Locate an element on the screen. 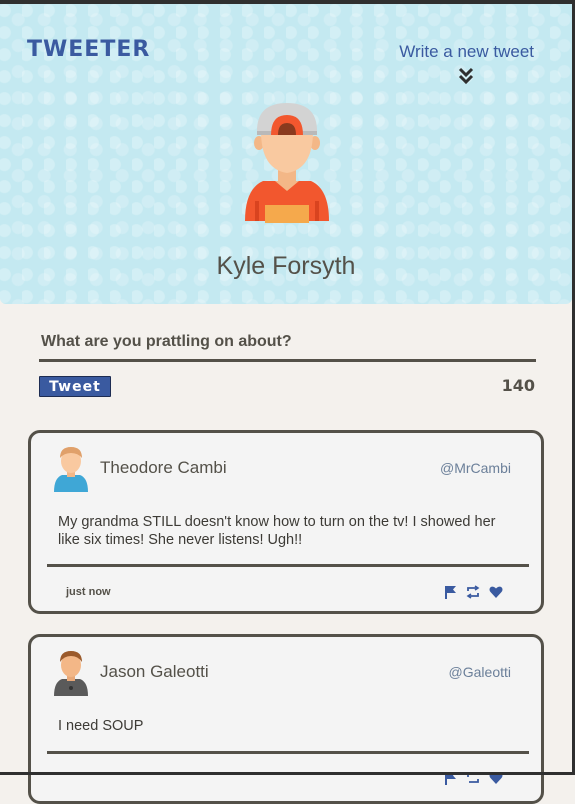  write-tweet-link: Write a new tweet is located at coordinates (466, 52).